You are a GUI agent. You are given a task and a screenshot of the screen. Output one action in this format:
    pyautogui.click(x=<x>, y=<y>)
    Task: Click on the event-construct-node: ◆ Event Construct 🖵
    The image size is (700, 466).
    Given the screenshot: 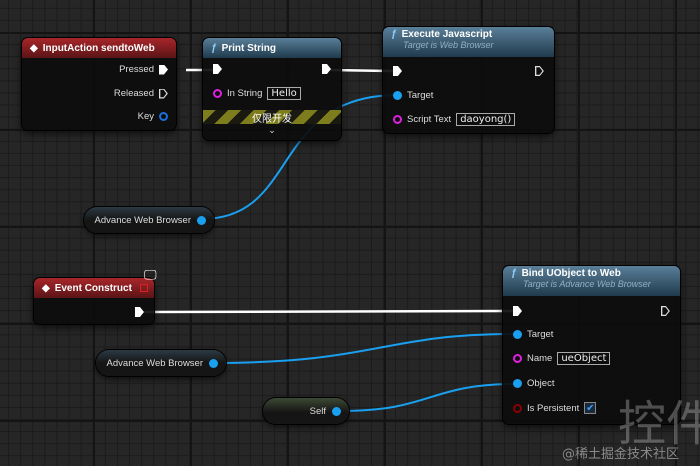 What is the action you would take?
    pyautogui.click(x=95, y=295)
    